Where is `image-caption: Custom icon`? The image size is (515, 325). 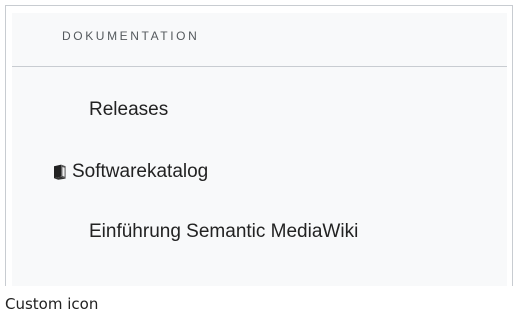 image-caption: Custom icon is located at coordinates (52, 304).